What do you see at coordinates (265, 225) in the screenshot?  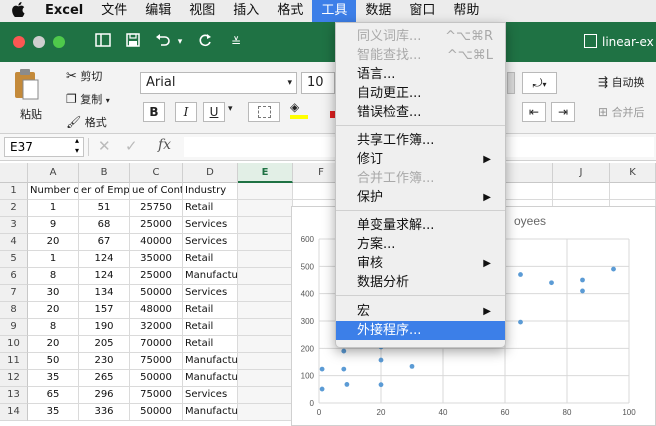 I see `cell-e3` at bounding box center [265, 225].